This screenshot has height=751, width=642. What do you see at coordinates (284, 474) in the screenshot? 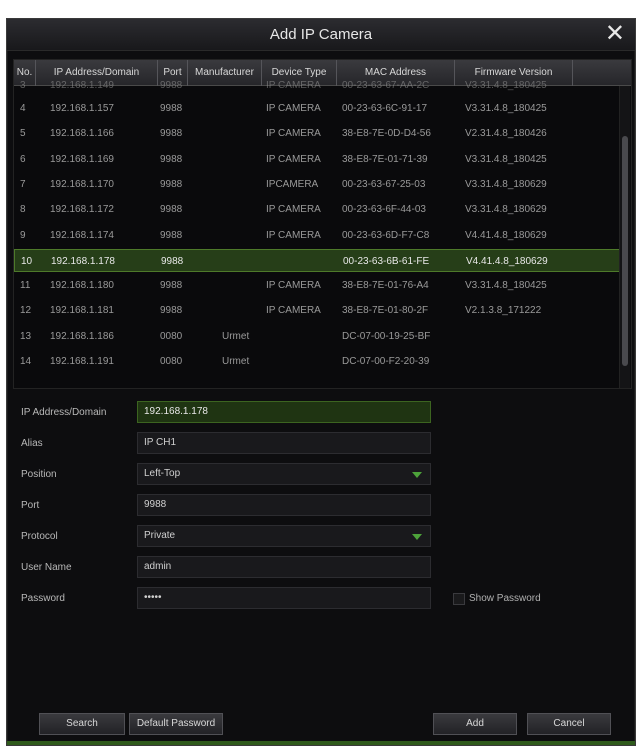
I see `position-select: Left-Top` at bounding box center [284, 474].